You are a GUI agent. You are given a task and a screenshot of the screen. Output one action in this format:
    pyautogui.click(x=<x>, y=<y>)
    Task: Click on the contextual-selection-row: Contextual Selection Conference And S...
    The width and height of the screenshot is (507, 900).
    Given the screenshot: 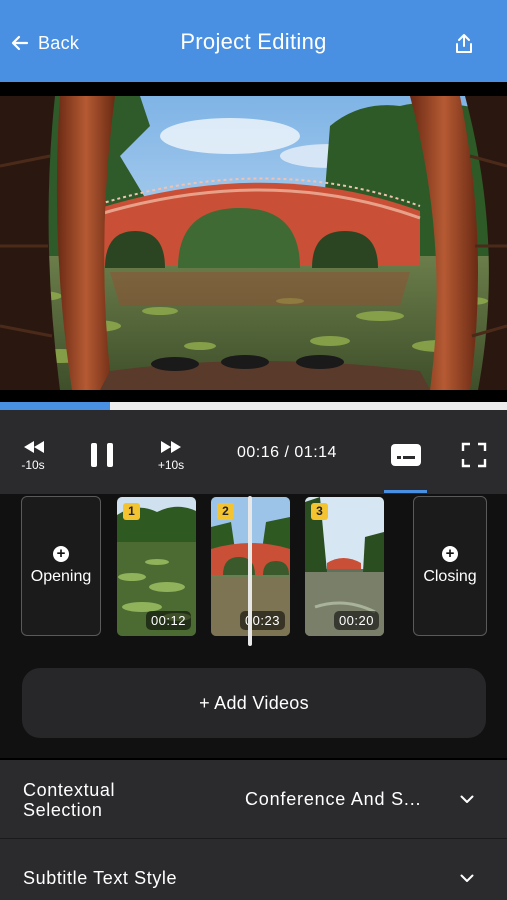 What is the action you would take?
    pyautogui.click(x=253, y=799)
    